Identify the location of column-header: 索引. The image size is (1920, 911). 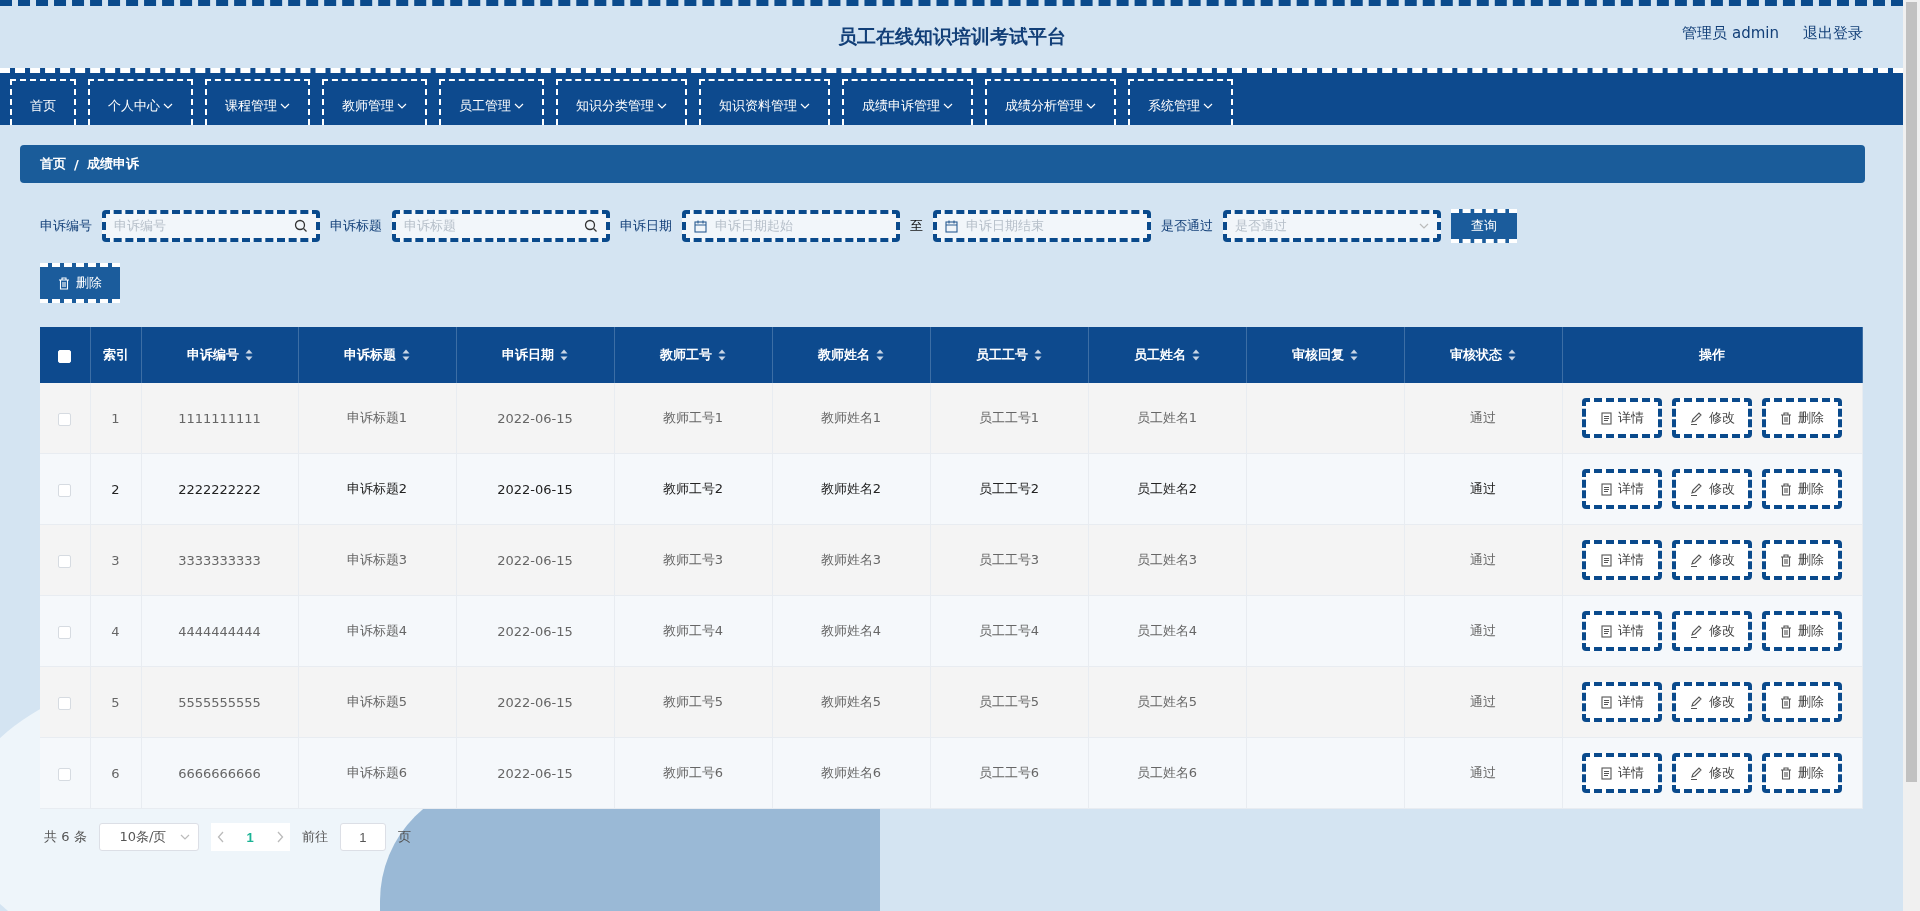
(115, 355).